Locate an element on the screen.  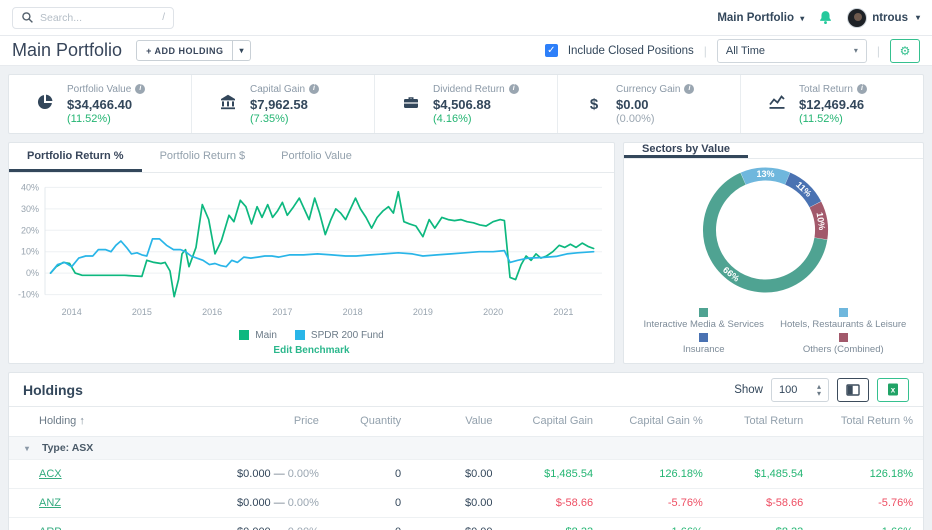
legend-label: Hotels, Restaurants & Leisure is located at coordinates (843, 324).